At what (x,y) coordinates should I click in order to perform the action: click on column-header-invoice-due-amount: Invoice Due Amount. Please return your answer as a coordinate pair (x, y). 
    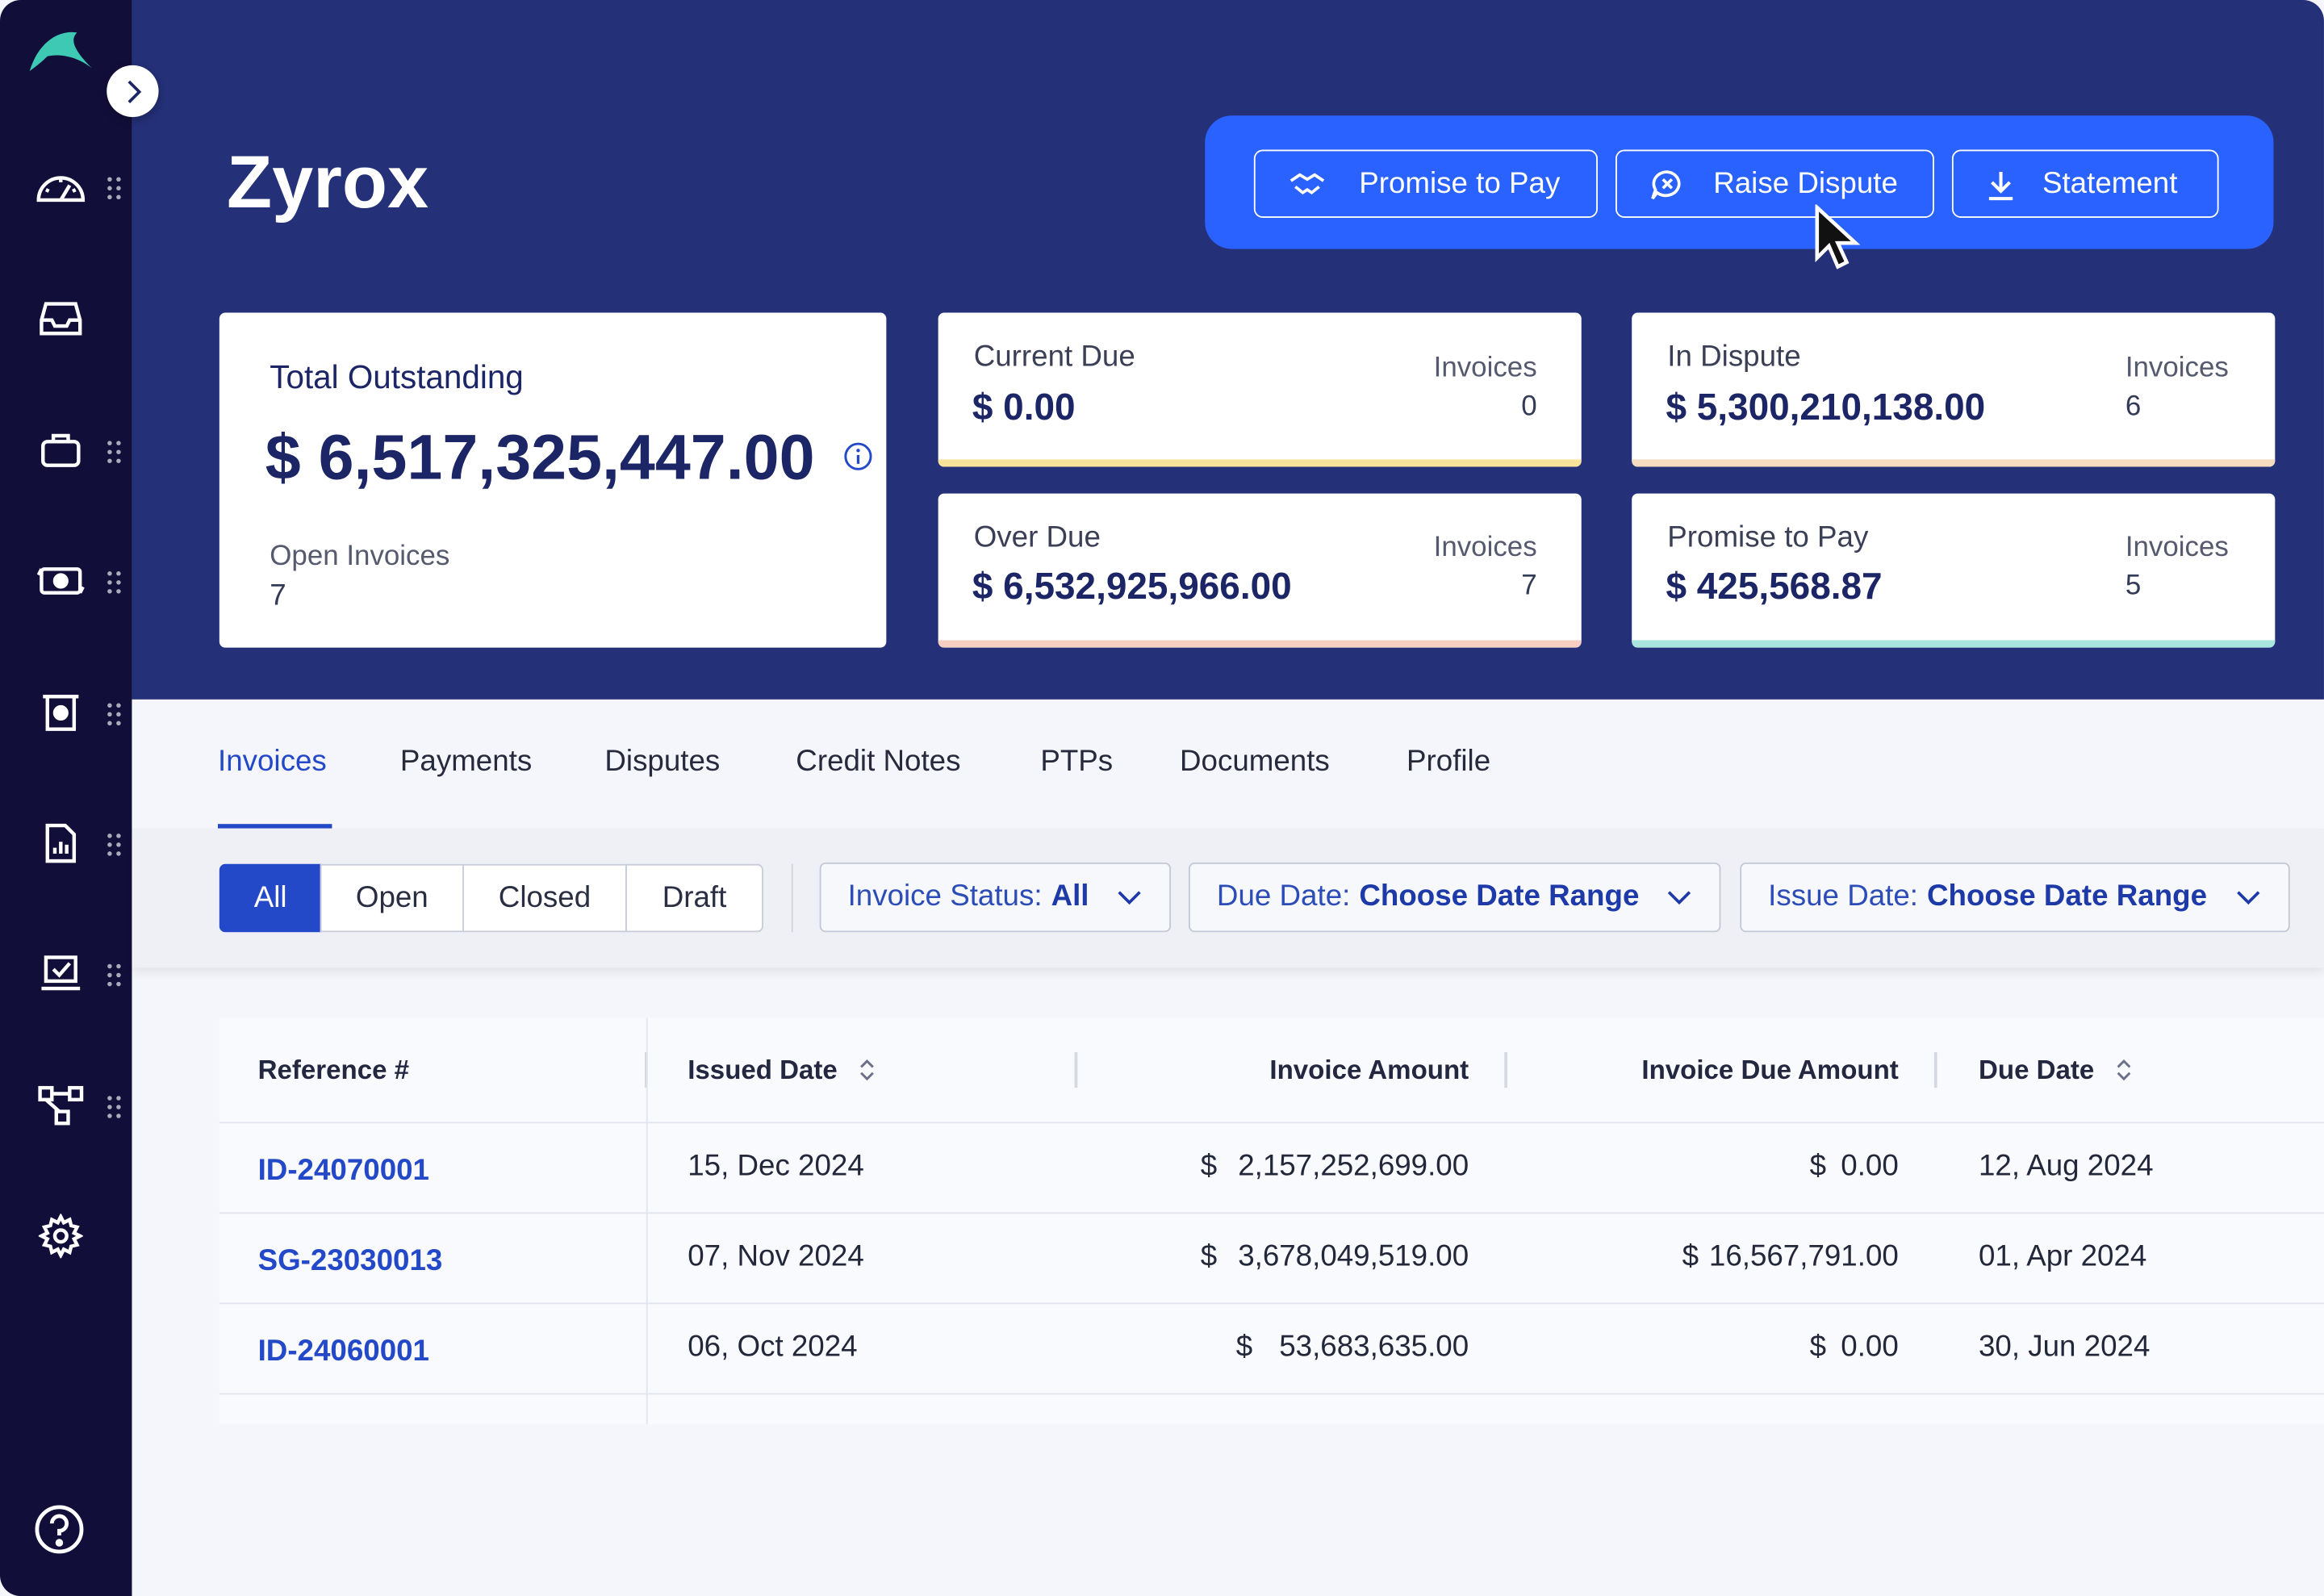
    Looking at the image, I should click on (1770, 1070).